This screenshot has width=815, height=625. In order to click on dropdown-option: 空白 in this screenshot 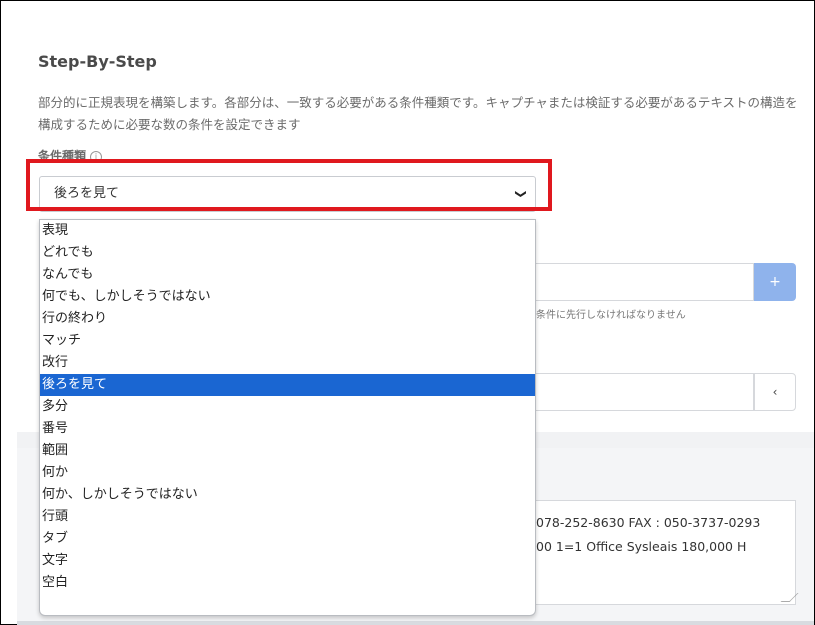, I will do `click(287, 583)`.